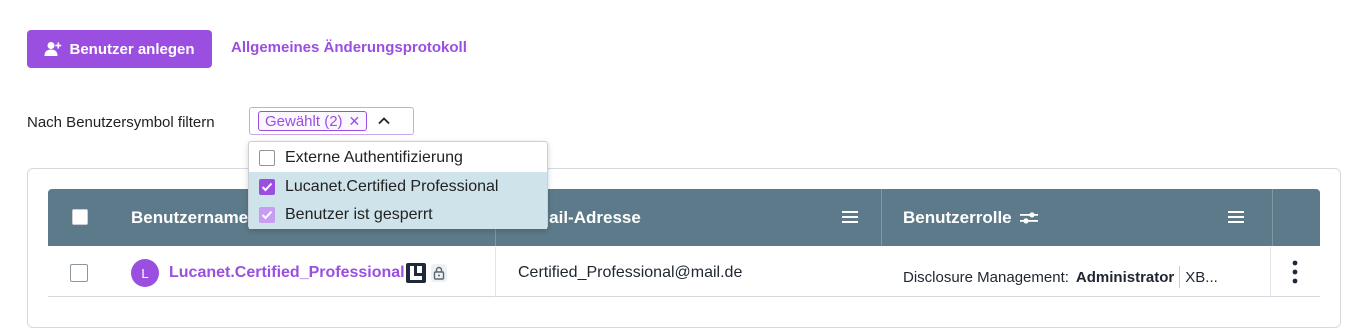  I want to click on selected-chip: Gewählt (2) ✕, so click(313, 121).